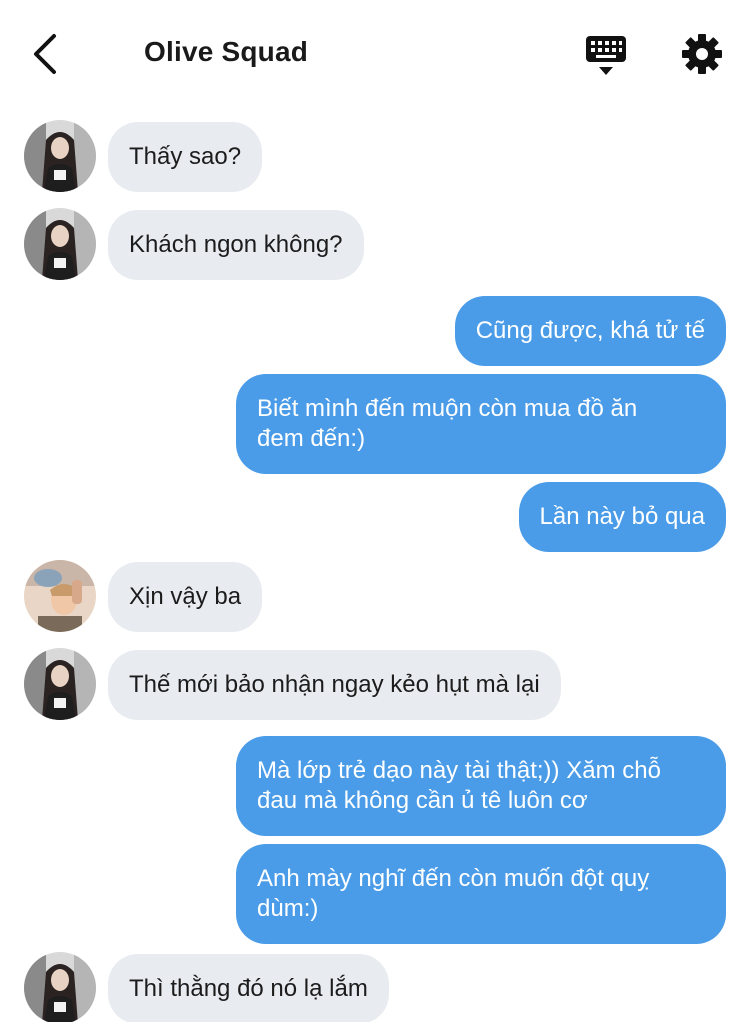 Image resolution: width=750 pixels, height=1022 pixels. I want to click on settings-button, so click(702, 54).